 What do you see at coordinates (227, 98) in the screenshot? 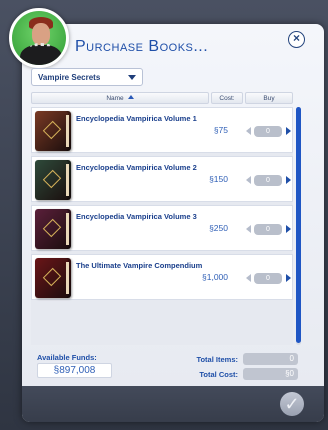
I see `column-header-cost: Cost:` at bounding box center [227, 98].